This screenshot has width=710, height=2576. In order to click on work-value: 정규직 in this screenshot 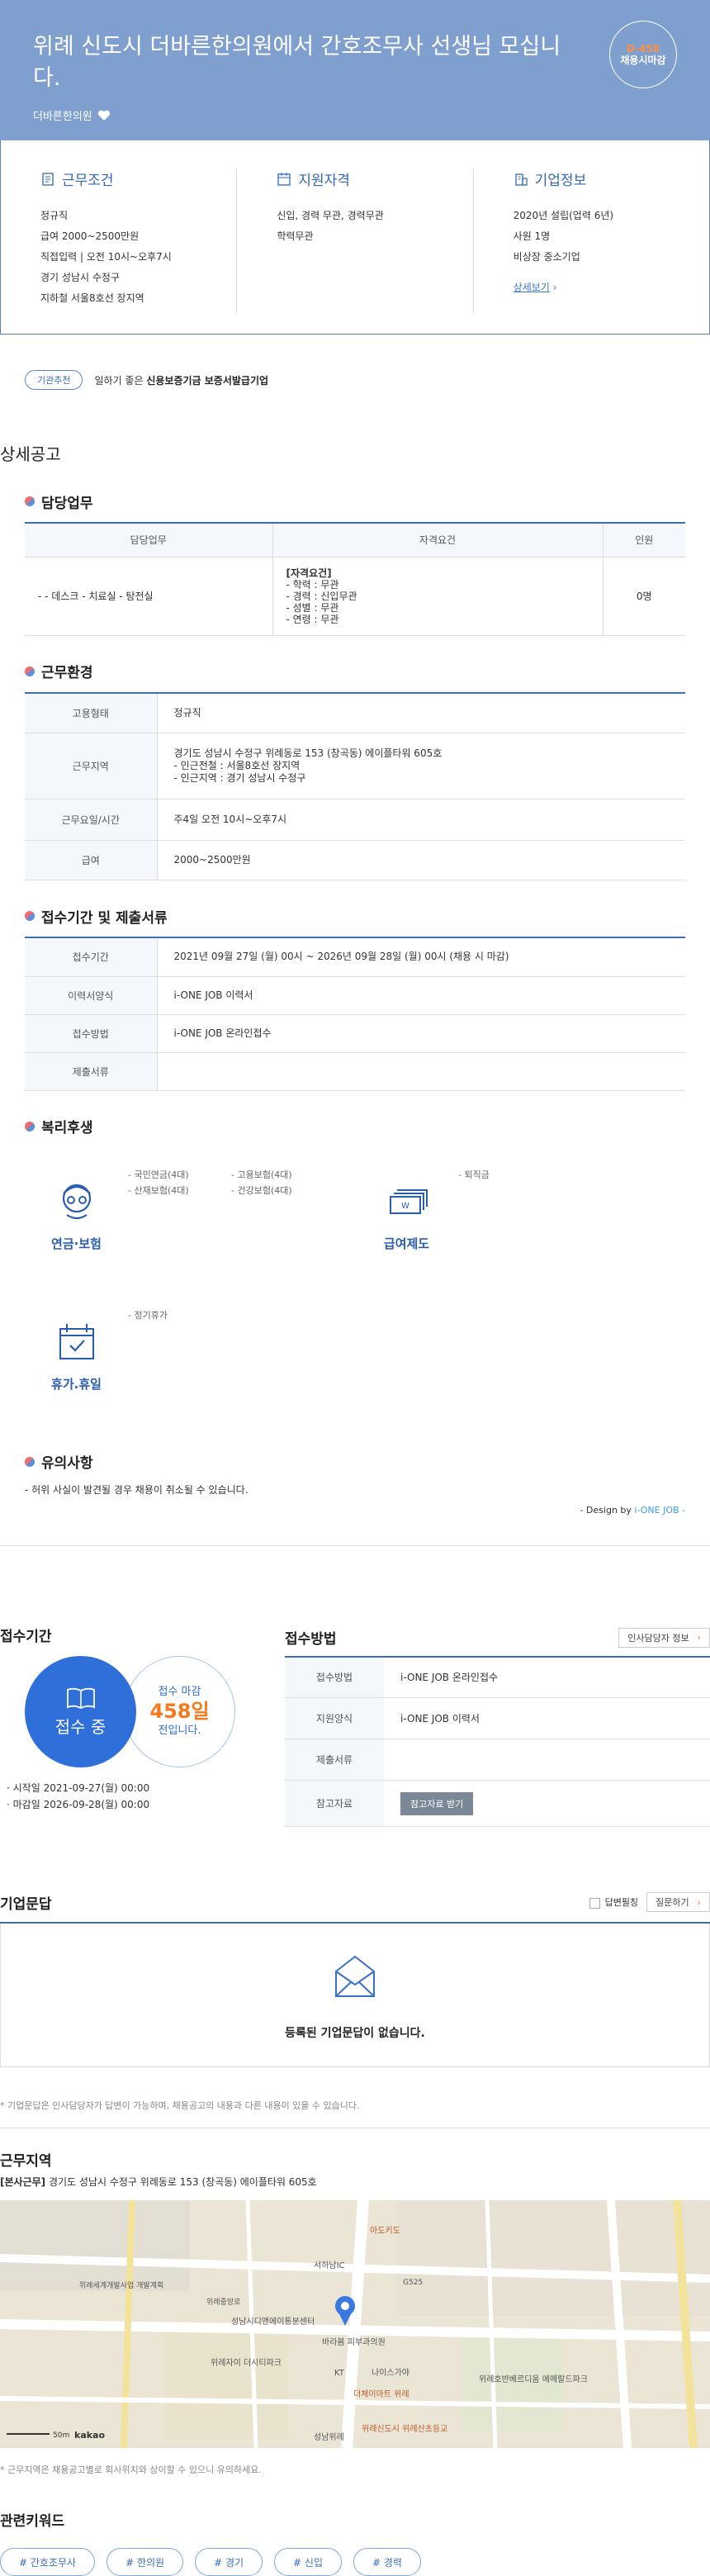, I will do `click(421, 713)`.